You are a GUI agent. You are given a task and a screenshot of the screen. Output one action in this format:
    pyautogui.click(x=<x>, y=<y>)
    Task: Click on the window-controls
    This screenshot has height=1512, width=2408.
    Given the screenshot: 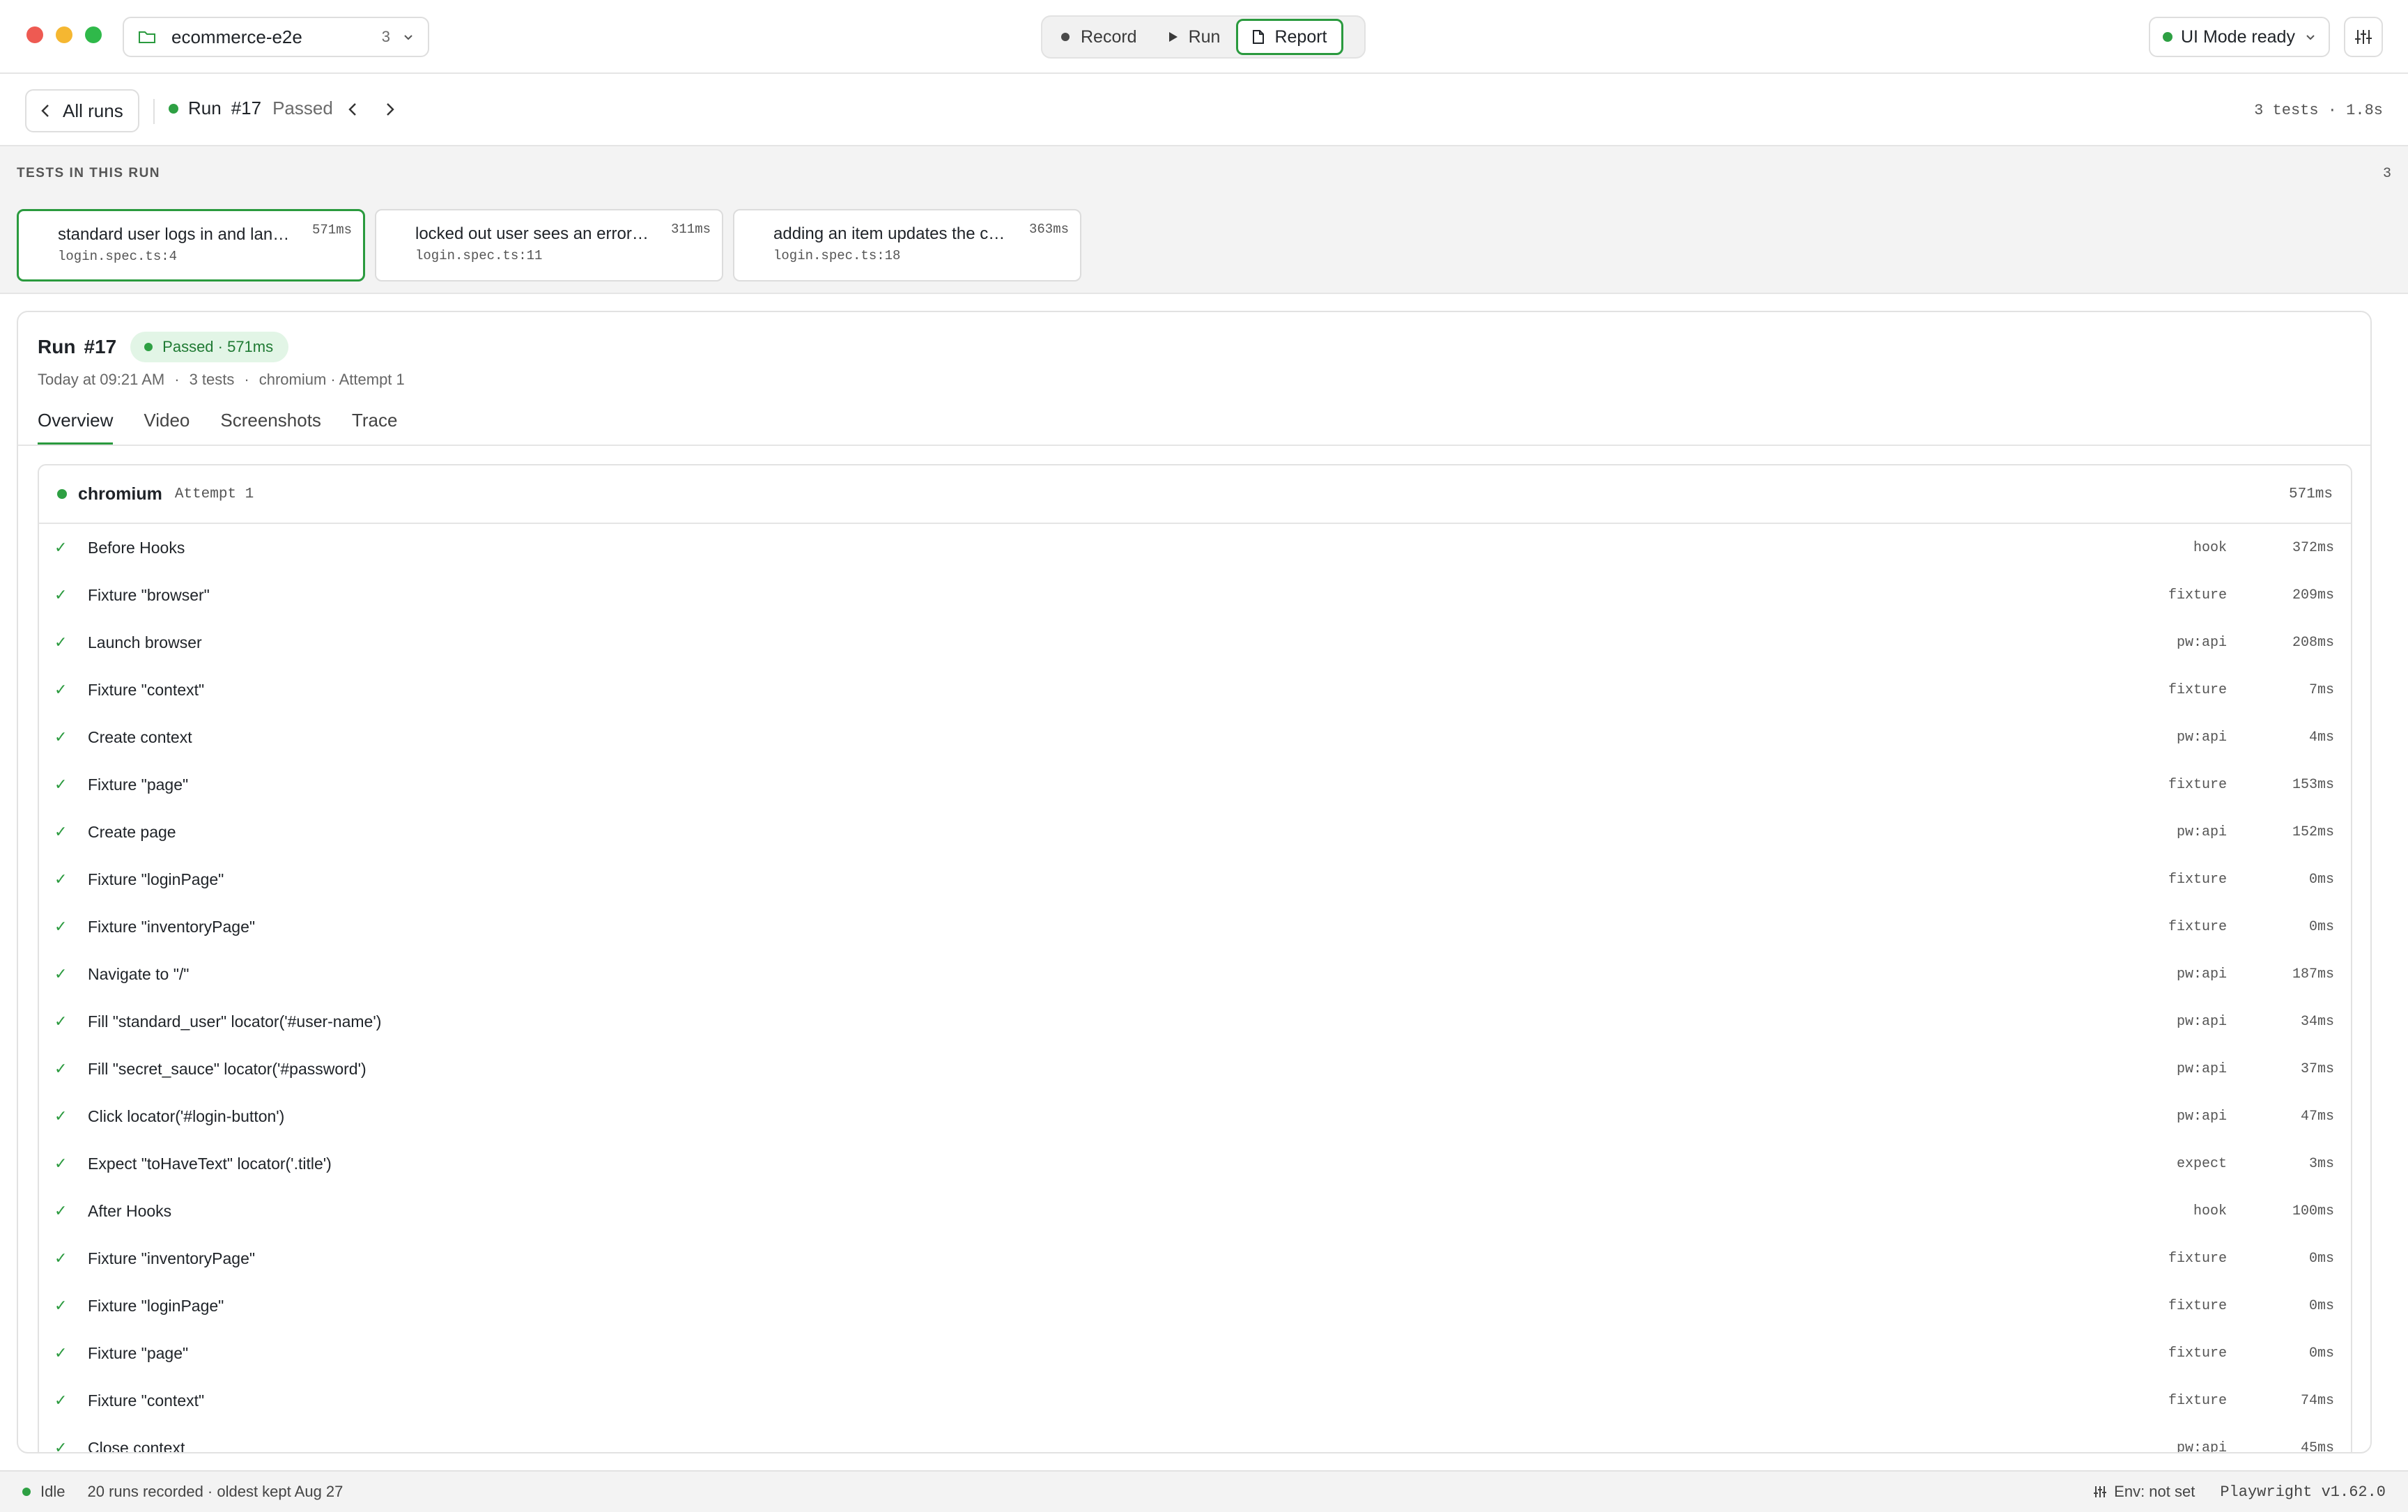 What is the action you would take?
    pyautogui.click(x=64, y=34)
    